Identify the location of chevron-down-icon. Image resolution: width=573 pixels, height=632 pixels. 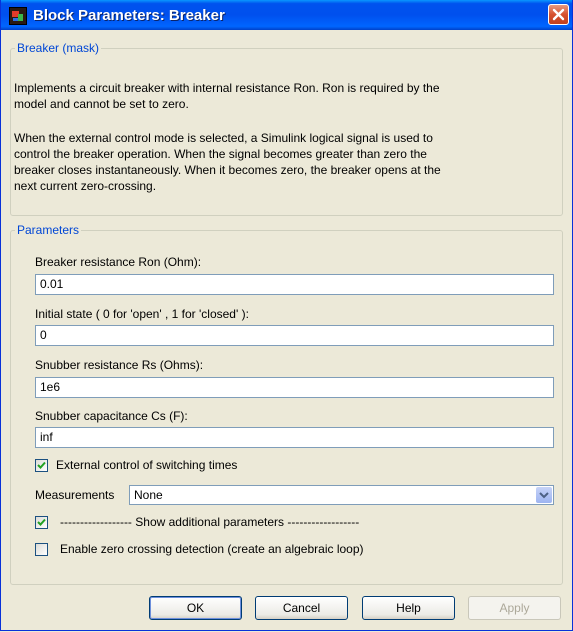
(544, 495).